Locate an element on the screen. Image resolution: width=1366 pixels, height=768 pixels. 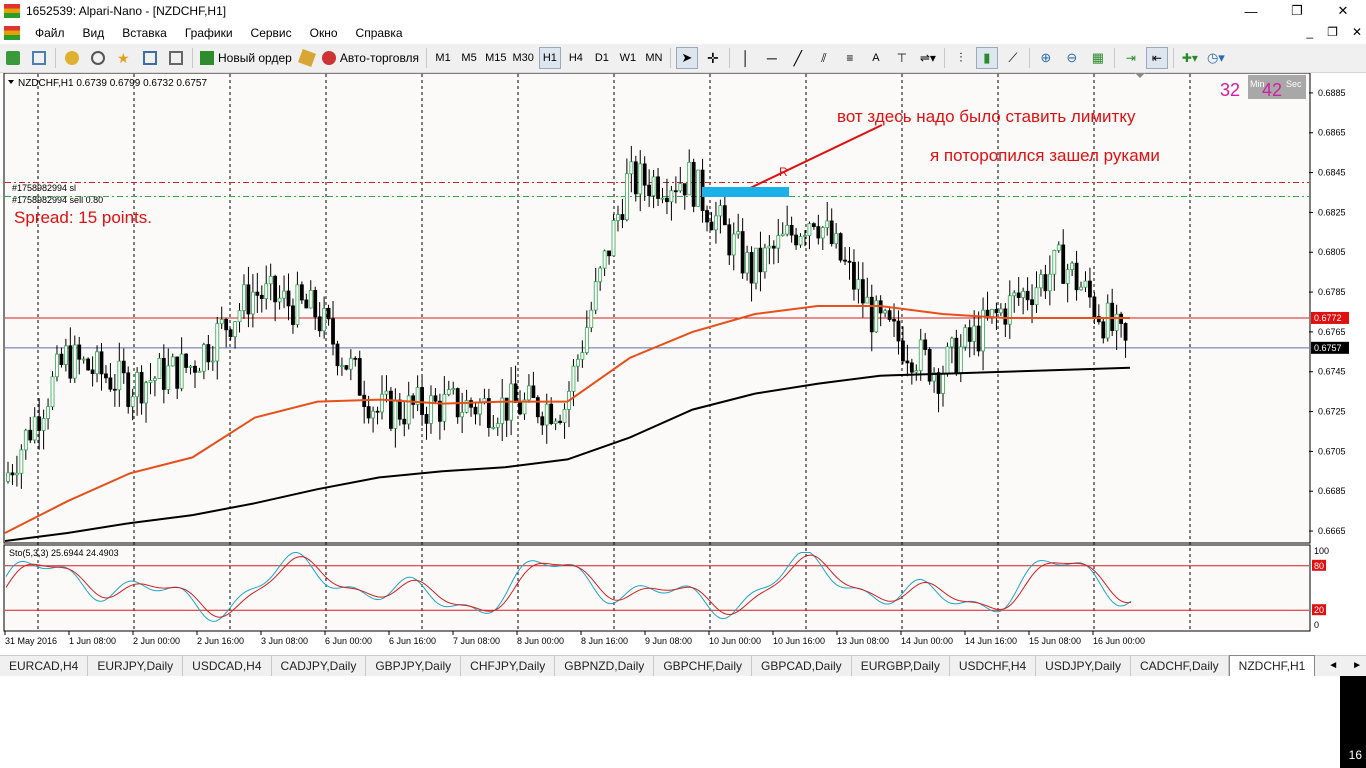
profiles-icon is located at coordinates (39, 58).